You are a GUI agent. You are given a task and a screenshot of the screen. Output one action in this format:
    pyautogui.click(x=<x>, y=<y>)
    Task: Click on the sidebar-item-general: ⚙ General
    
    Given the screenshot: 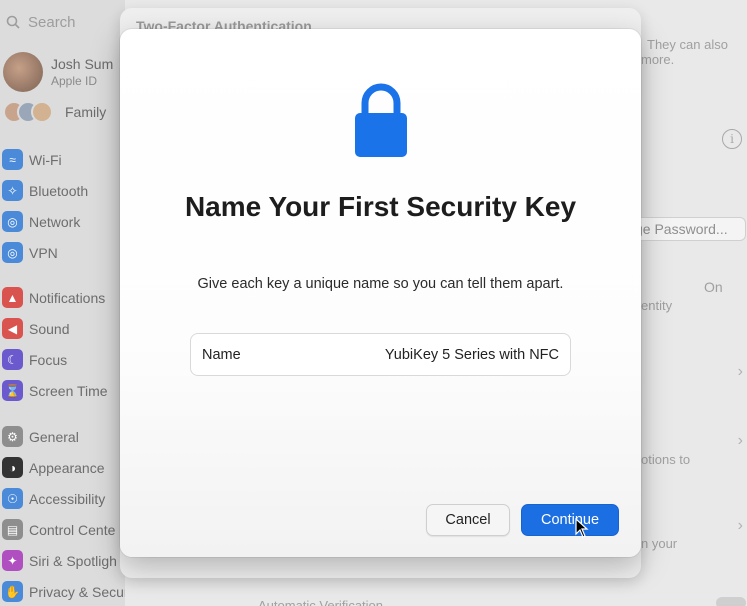 What is the action you would take?
    pyautogui.click(x=40, y=436)
    